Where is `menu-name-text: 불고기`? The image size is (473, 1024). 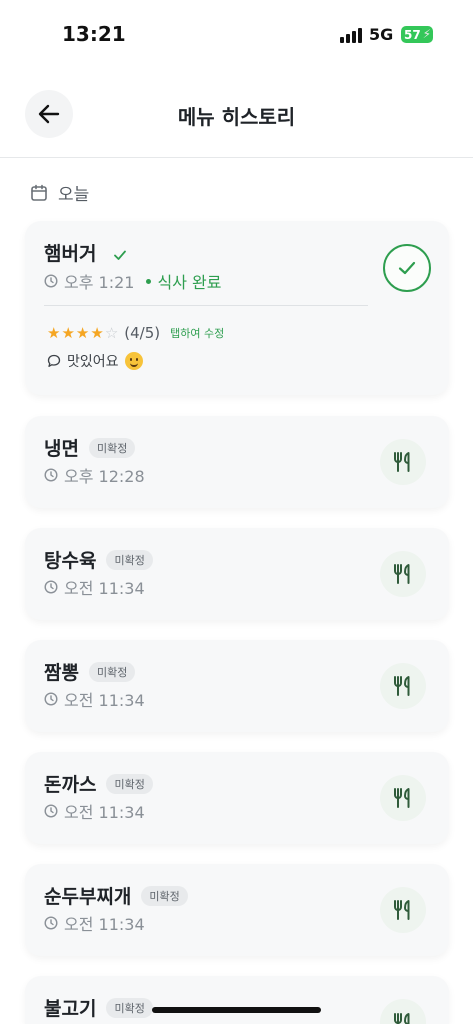 menu-name-text: 불고기 is located at coordinates (70, 1009).